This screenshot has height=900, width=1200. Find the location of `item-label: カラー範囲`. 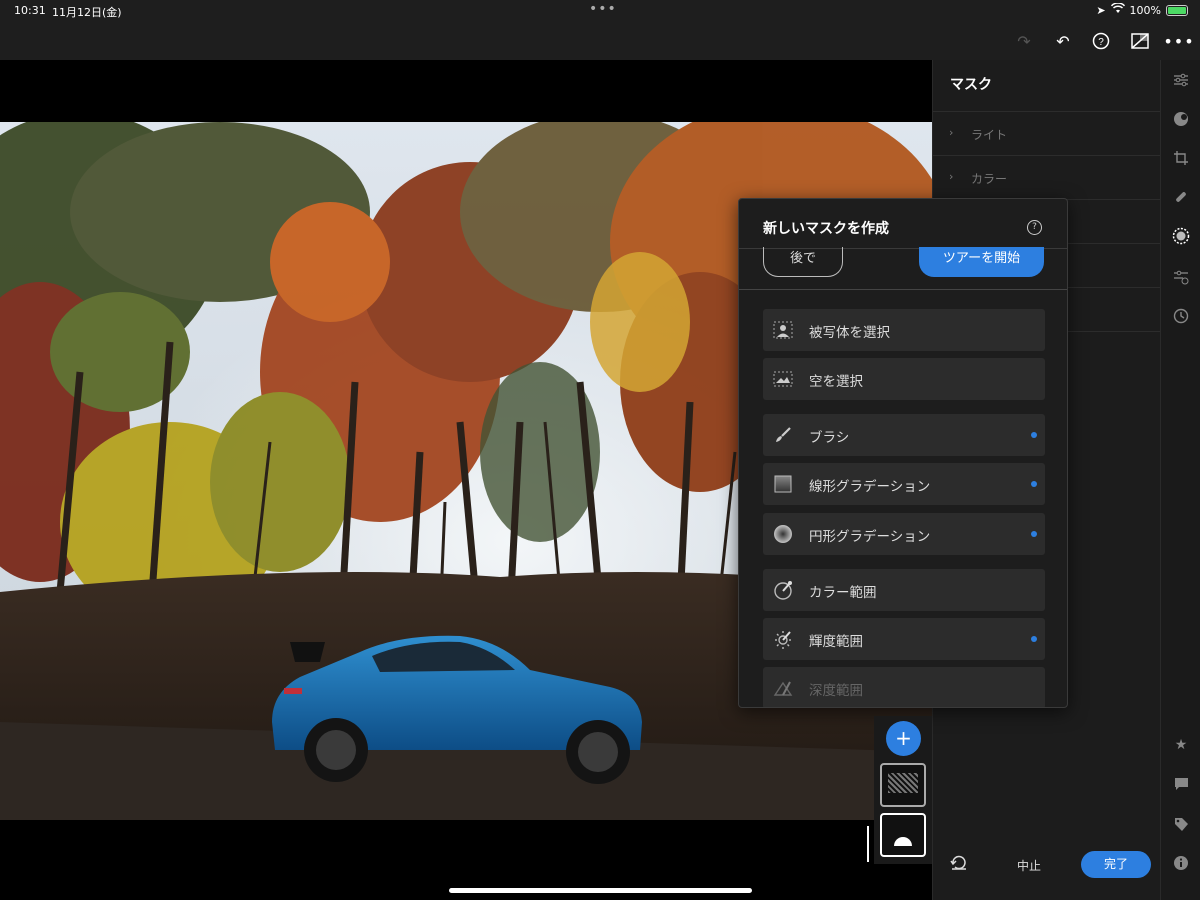

item-label: カラー範囲 is located at coordinates (843, 593).